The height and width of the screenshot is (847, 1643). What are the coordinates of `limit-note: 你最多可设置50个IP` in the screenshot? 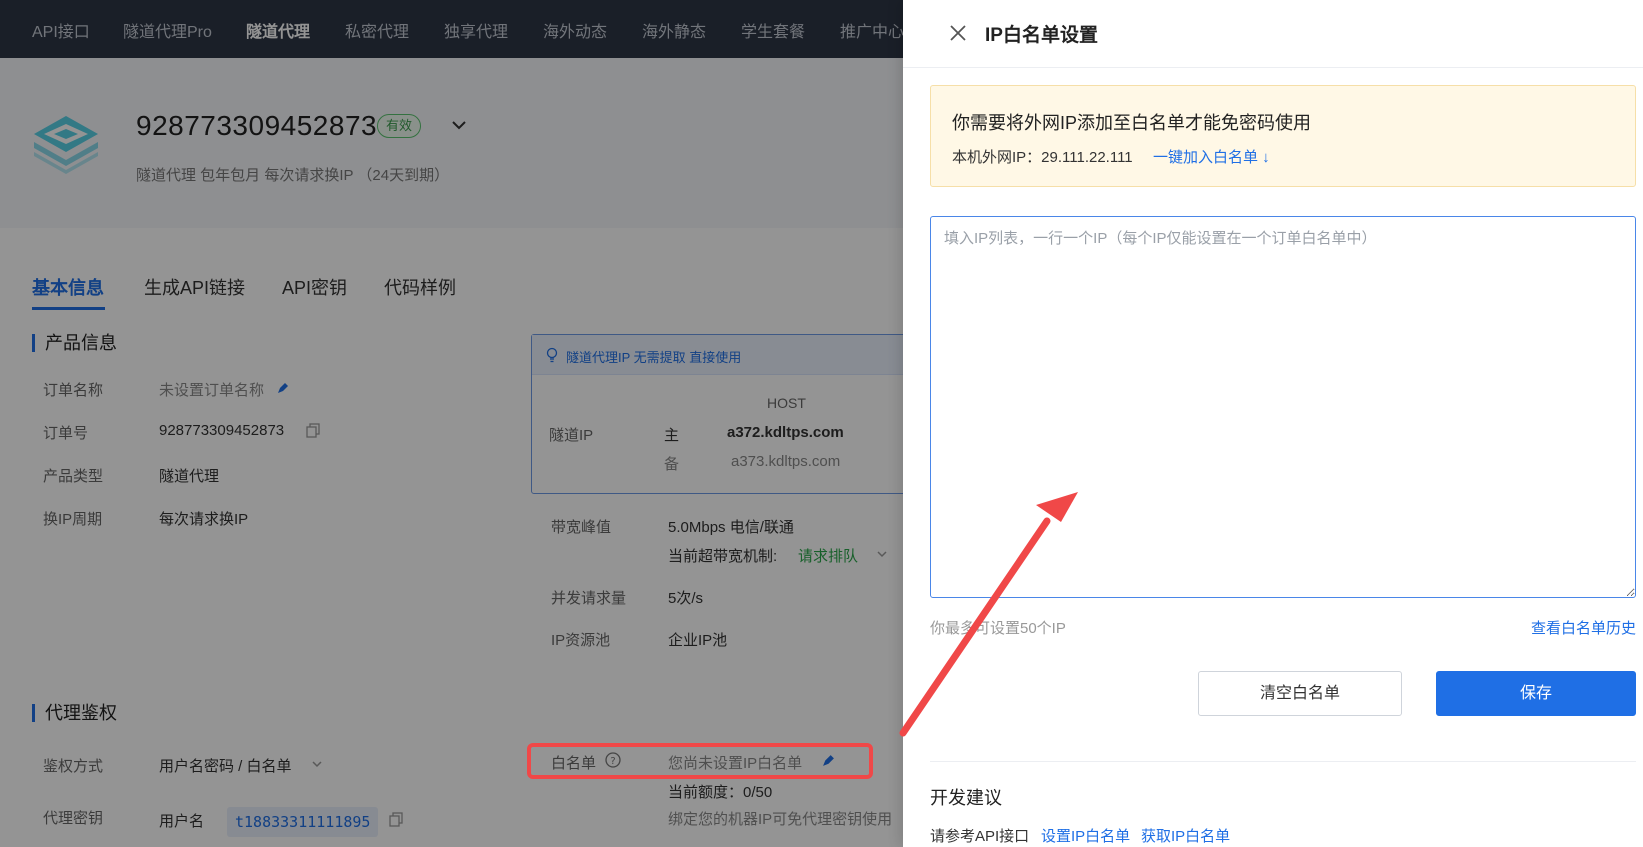 It's located at (998, 628).